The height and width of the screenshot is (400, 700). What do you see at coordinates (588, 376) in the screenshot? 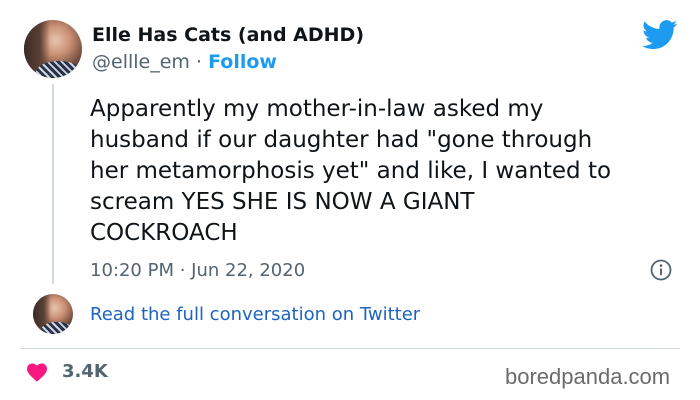
I see `watermark: boredpanda.com` at bounding box center [588, 376].